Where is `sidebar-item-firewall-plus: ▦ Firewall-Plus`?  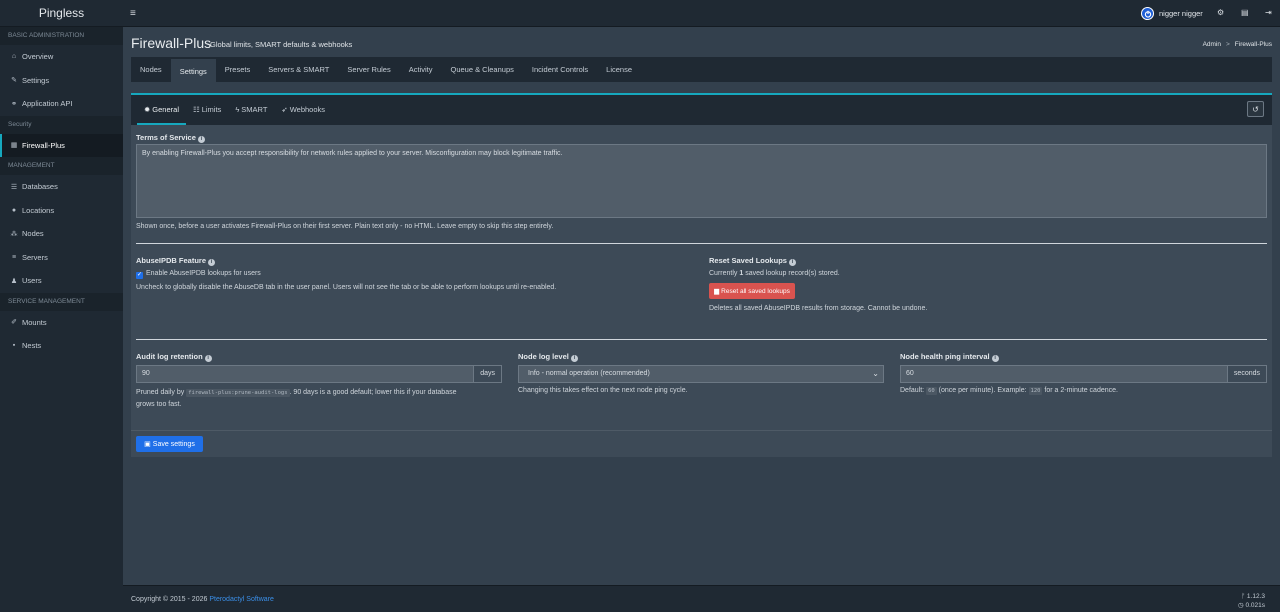 sidebar-item-firewall-plus: ▦ Firewall-Plus is located at coordinates (61, 145).